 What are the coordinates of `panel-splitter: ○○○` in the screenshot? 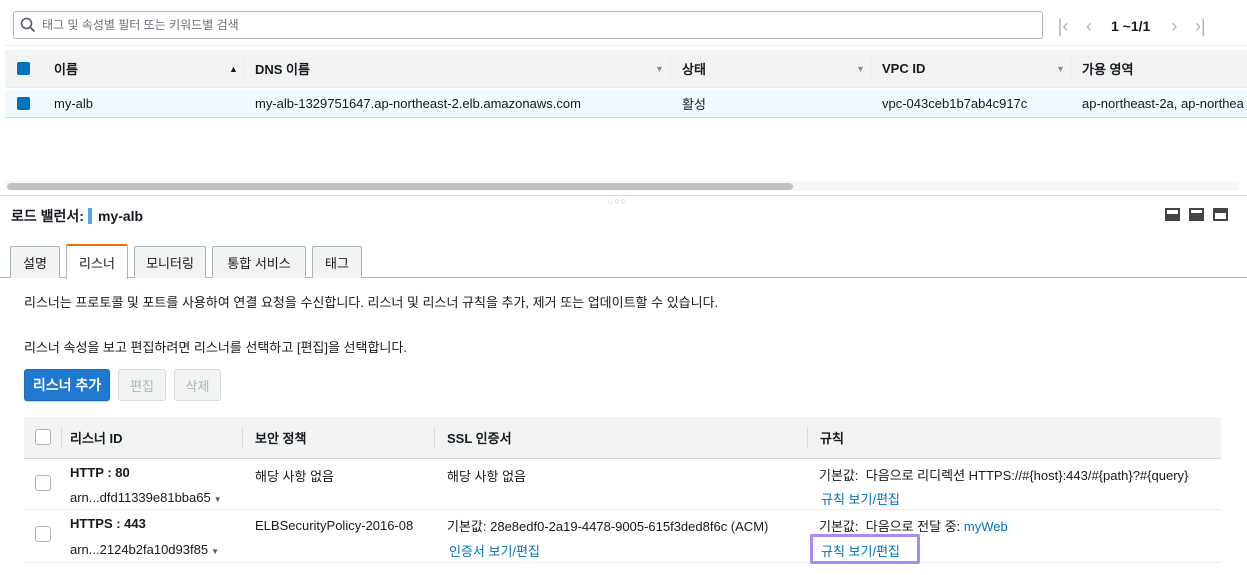 It's located at (623, 200).